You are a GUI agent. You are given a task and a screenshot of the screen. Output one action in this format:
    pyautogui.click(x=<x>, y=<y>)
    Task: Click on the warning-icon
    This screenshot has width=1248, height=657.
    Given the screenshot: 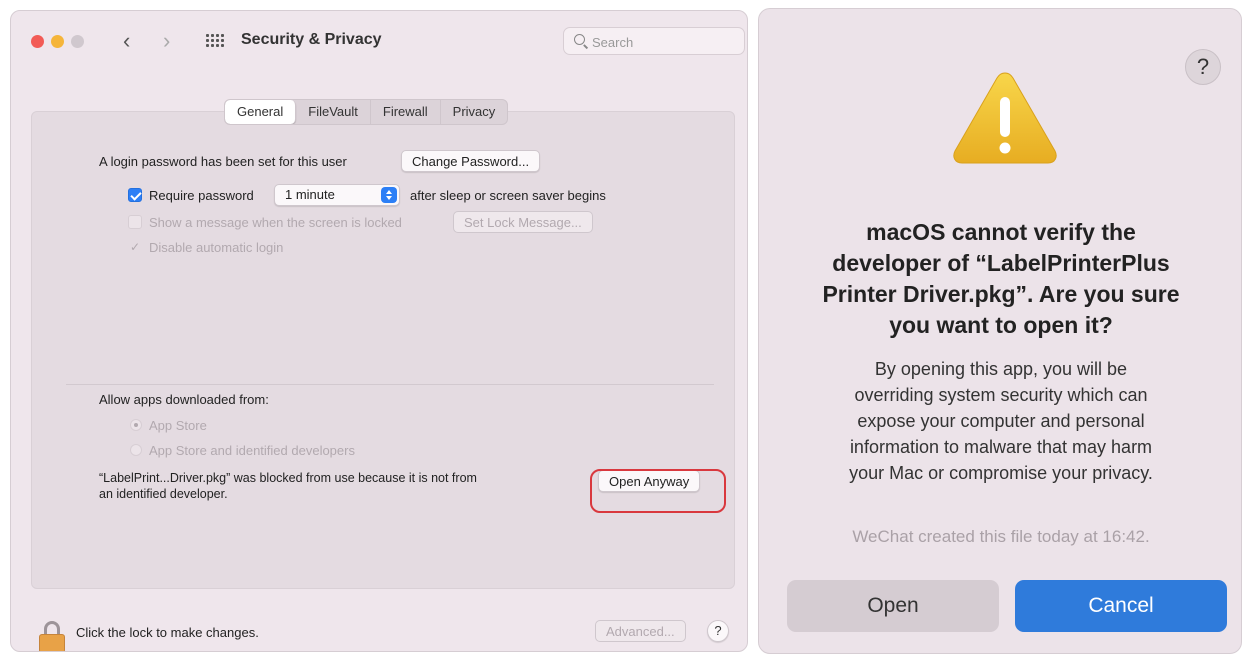 What is the action you would take?
    pyautogui.click(x=1005, y=118)
    